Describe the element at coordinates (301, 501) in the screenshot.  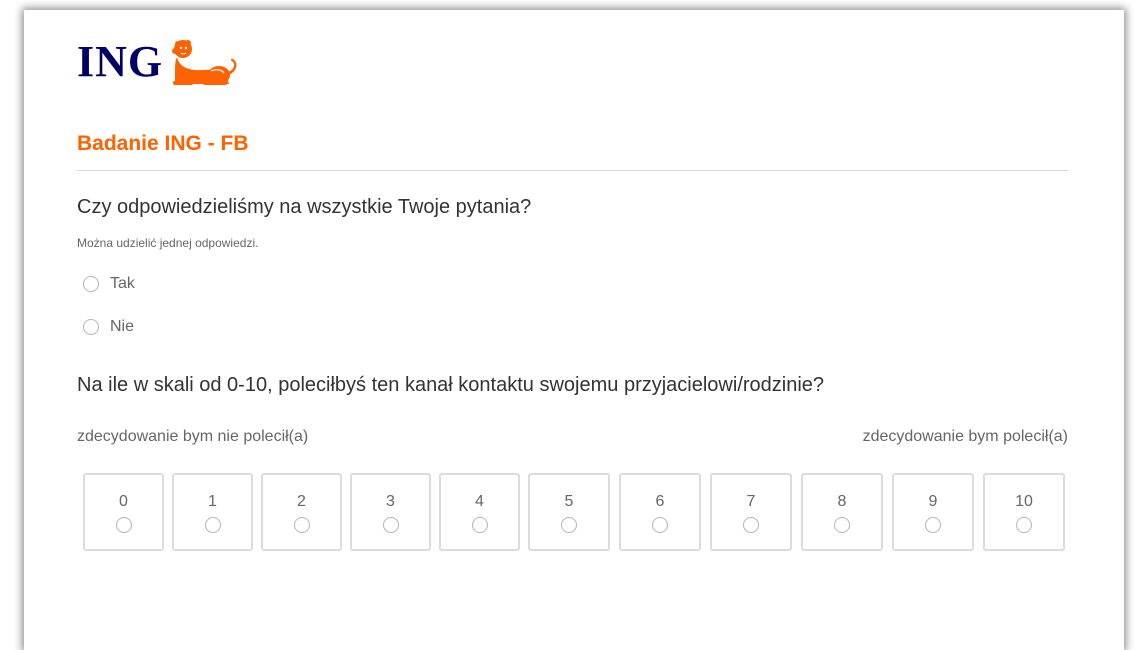
I see `scale-number: 2` at that location.